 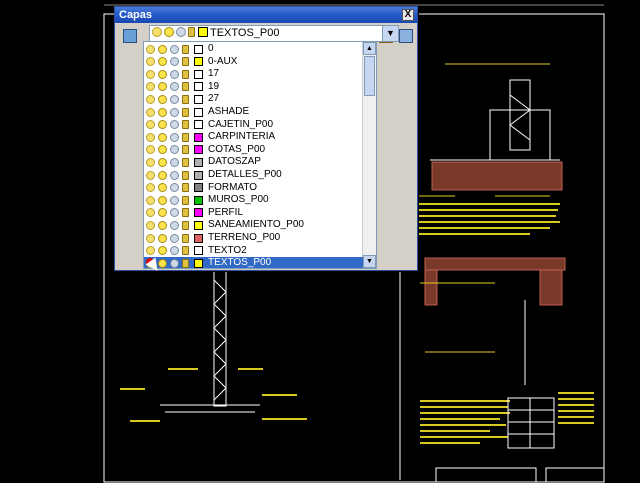 What do you see at coordinates (253, 74) in the screenshot?
I see `layer-row: 17` at bounding box center [253, 74].